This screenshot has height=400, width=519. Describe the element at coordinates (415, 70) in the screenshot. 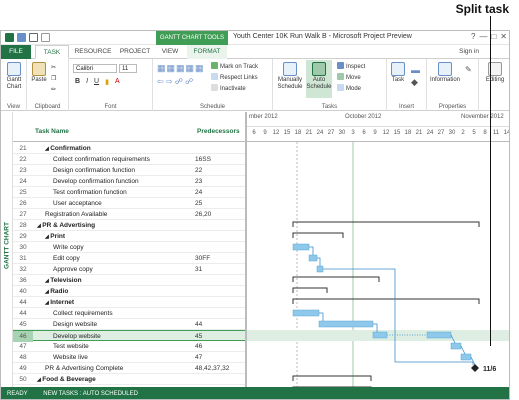

I see `summary-icon: ▬` at that location.